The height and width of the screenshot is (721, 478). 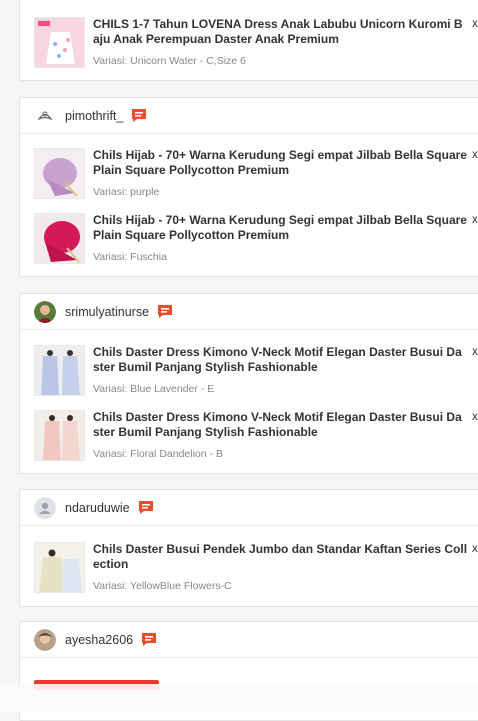 I want to click on shop-name: srimulyatinurse, so click(x=107, y=312).